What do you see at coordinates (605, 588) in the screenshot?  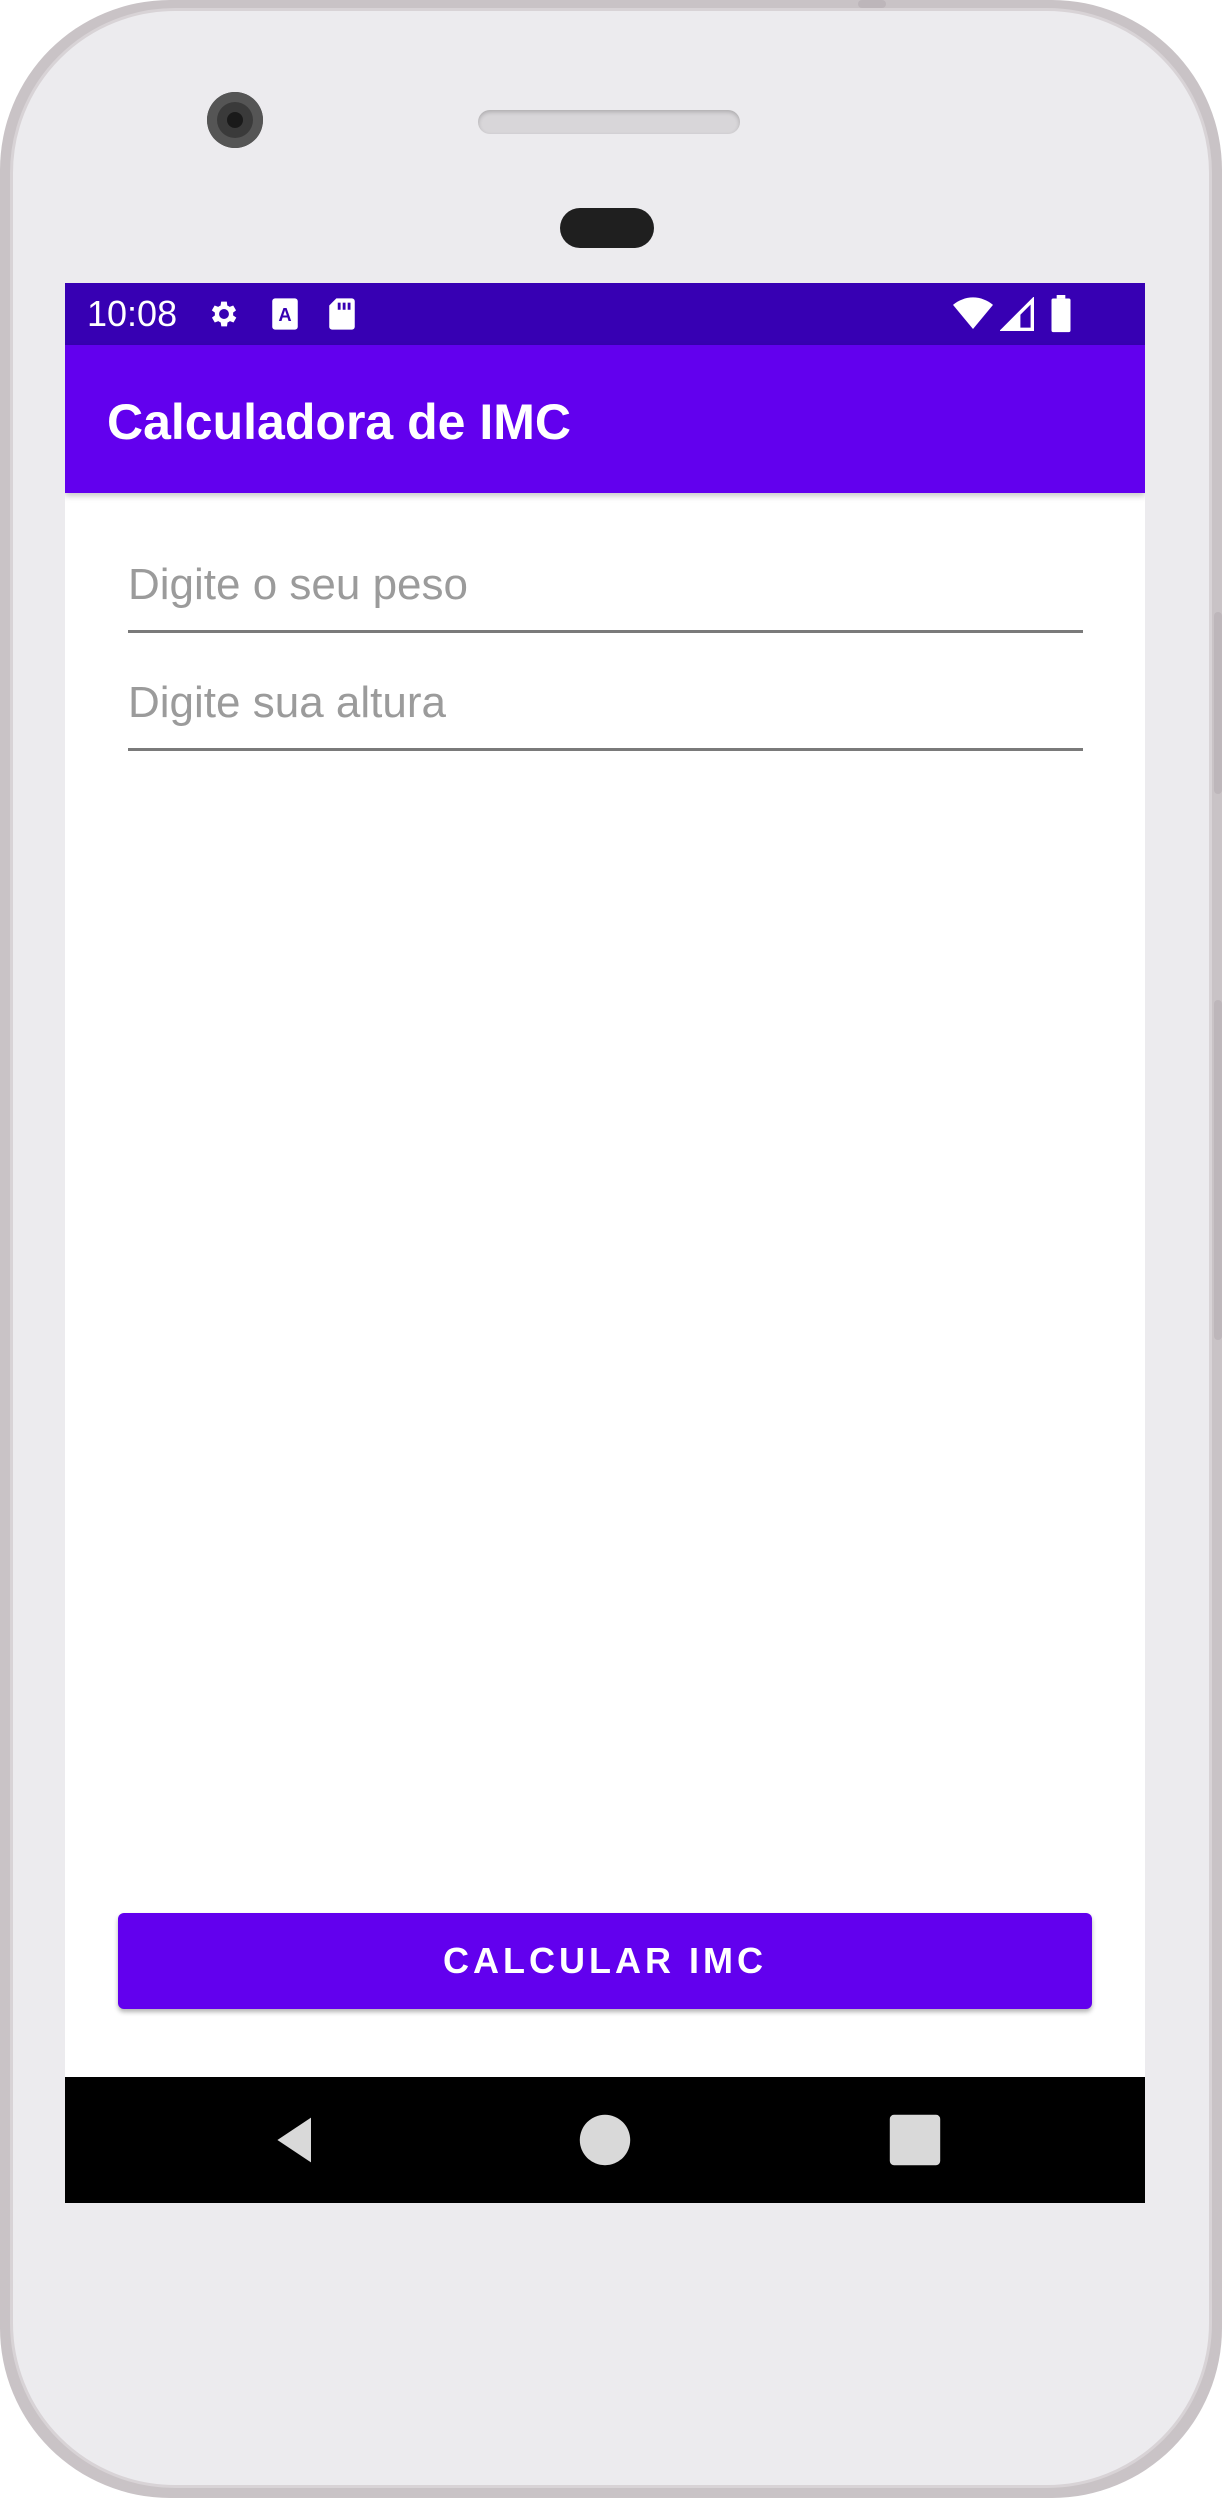 I see `weight-input` at bounding box center [605, 588].